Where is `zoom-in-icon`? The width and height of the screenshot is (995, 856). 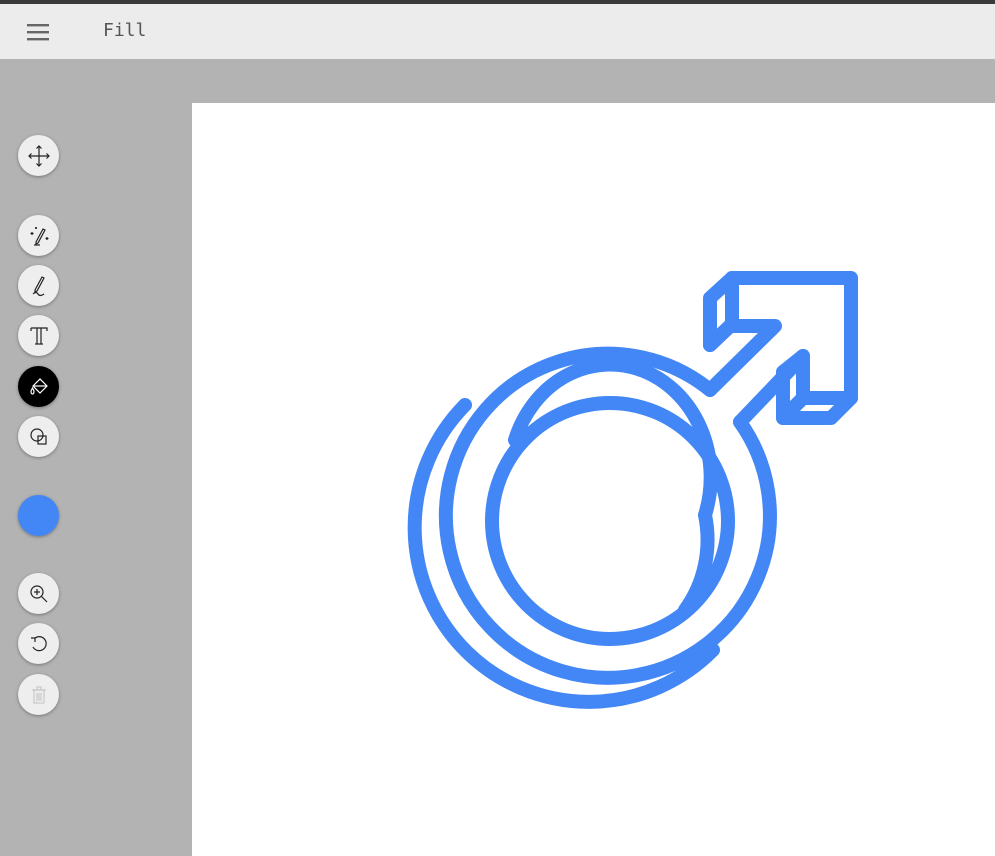
zoom-in-icon is located at coordinates (38, 593).